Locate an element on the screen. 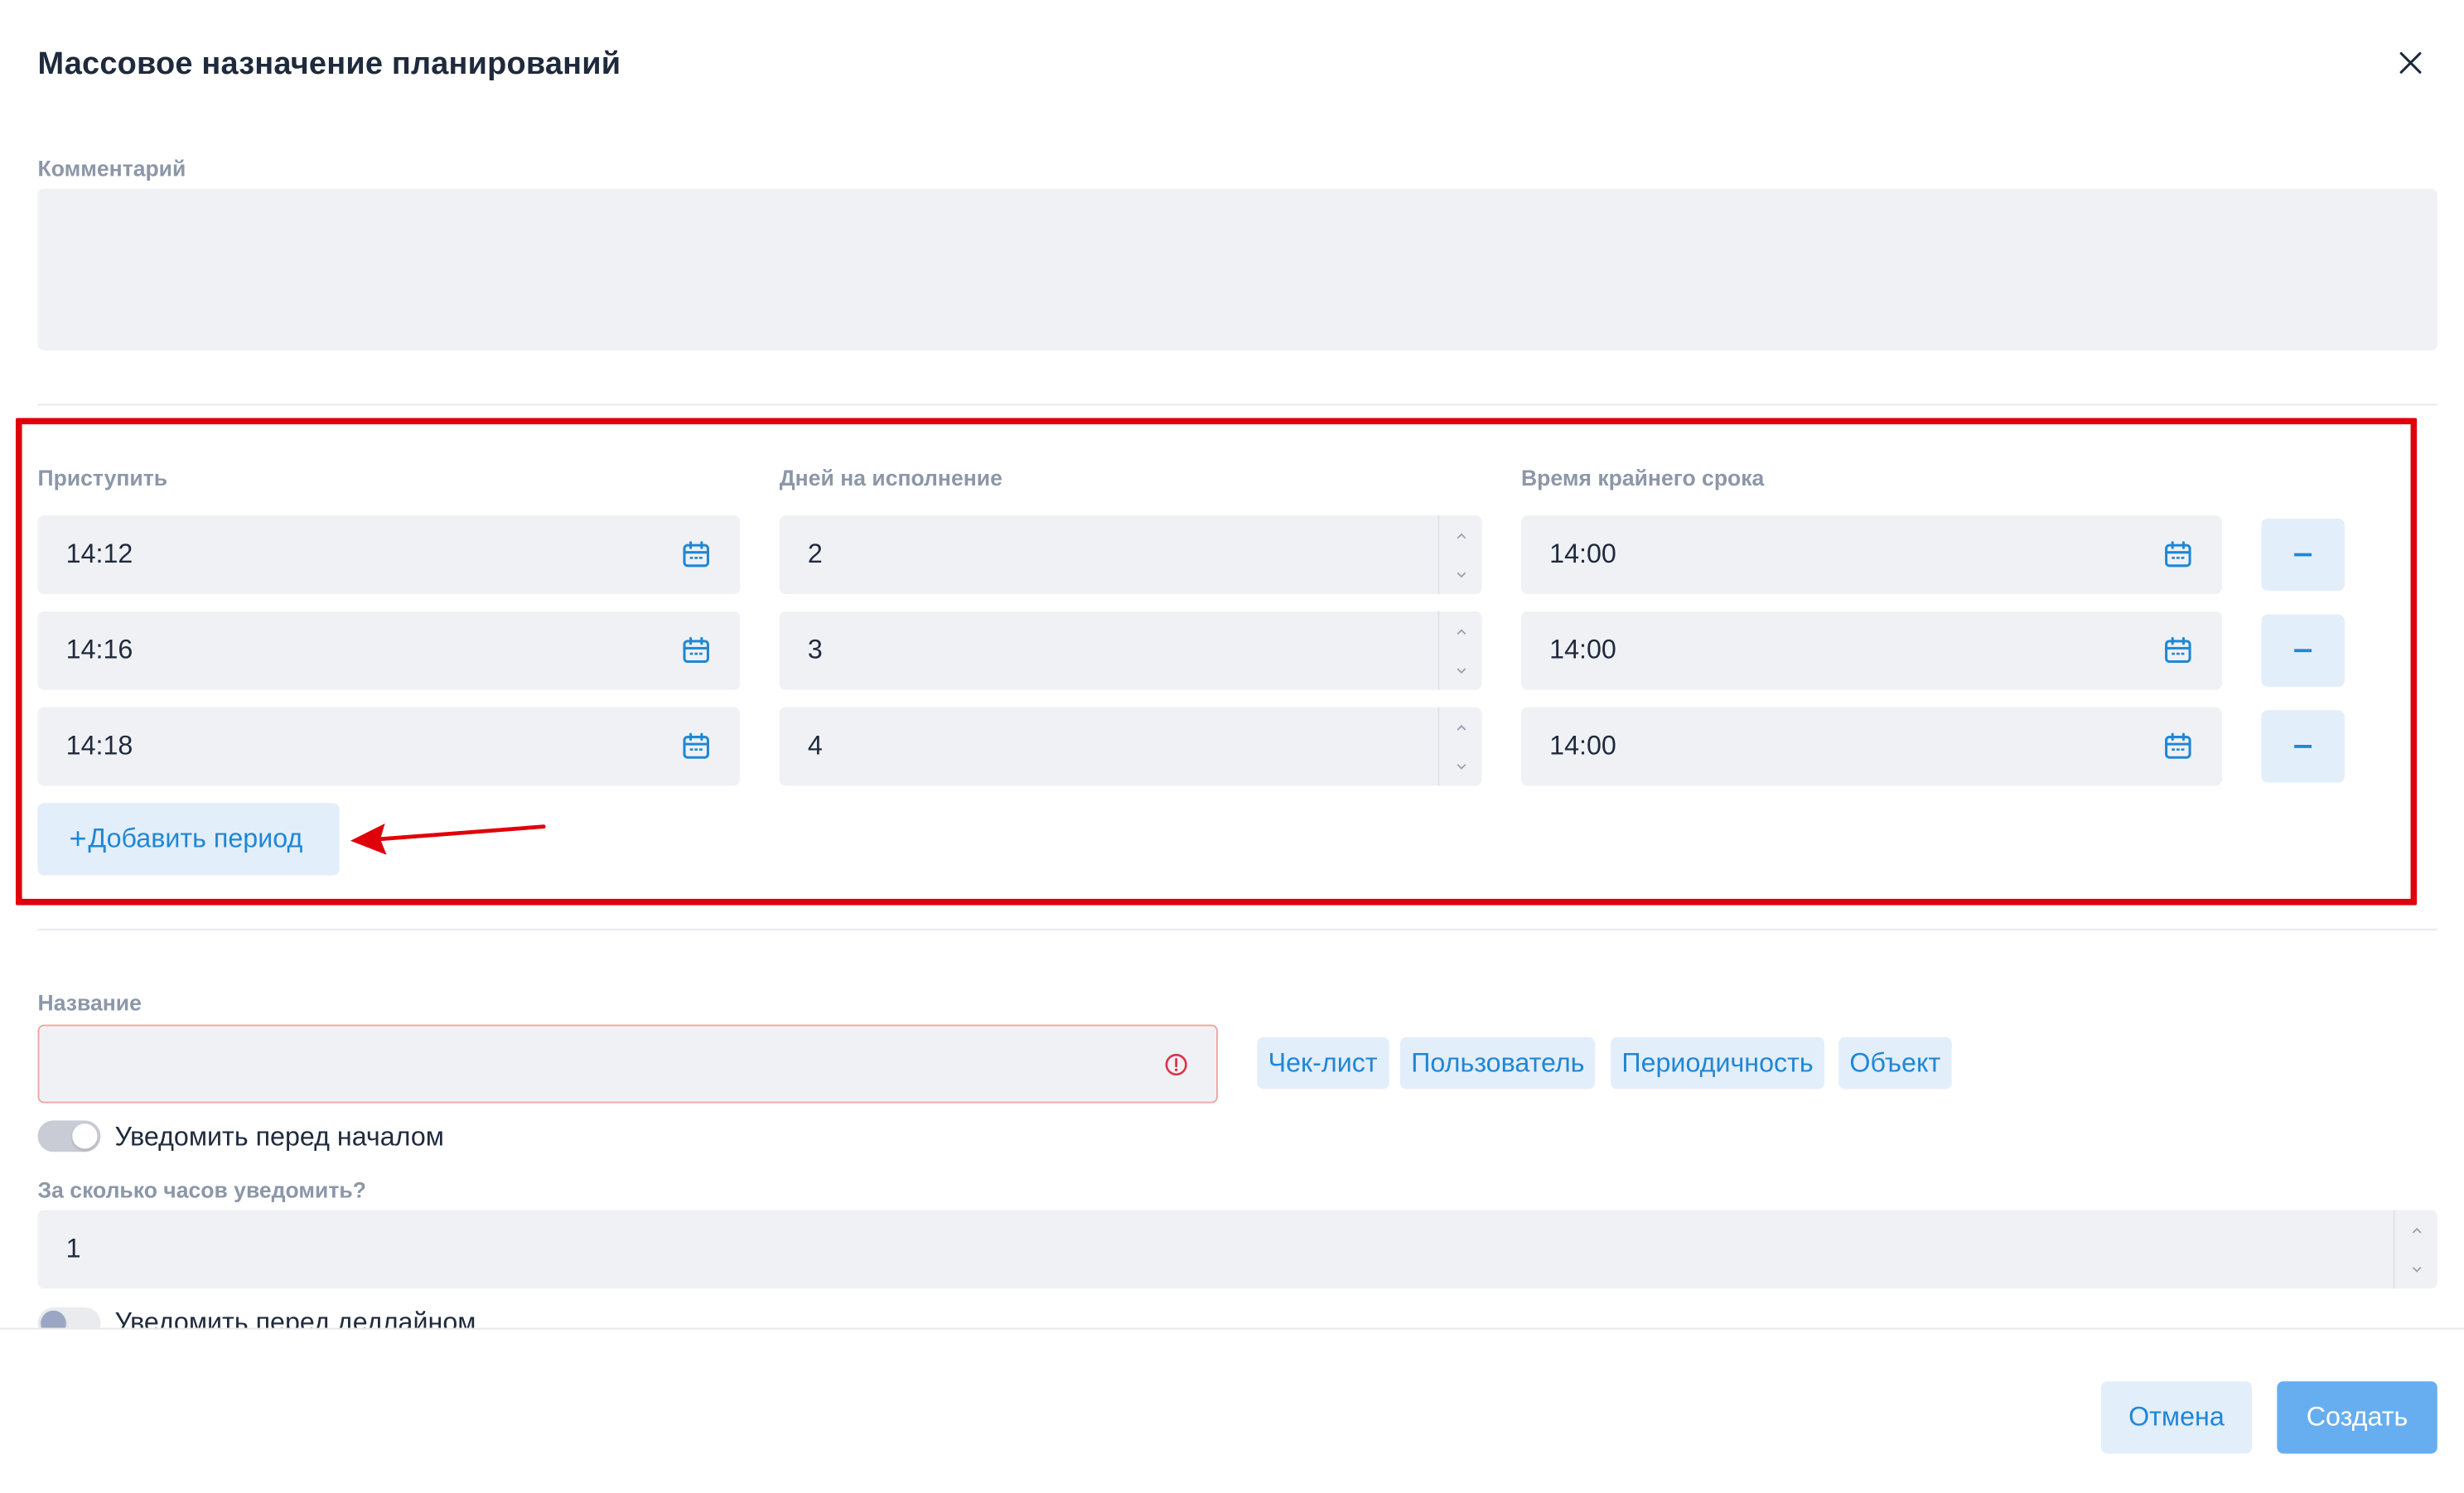 The image size is (2464, 1493). days-value: 2 is located at coordinates (815, 554).